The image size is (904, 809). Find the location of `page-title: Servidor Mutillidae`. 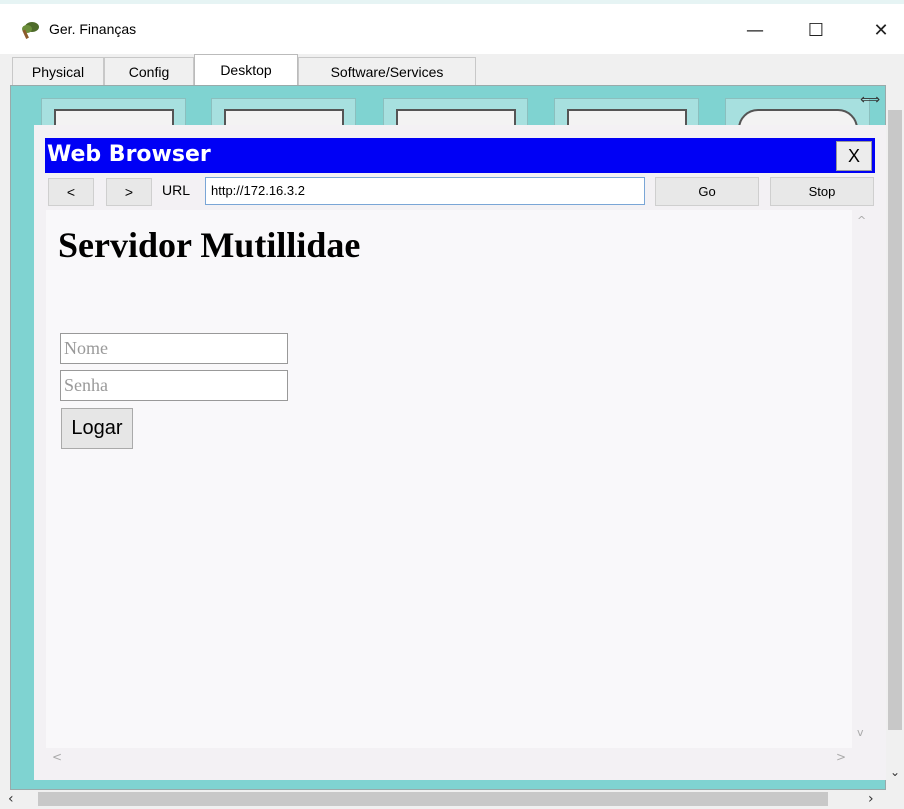

page-title: Servidor Mutillidae is located at coordinates (209, 245).